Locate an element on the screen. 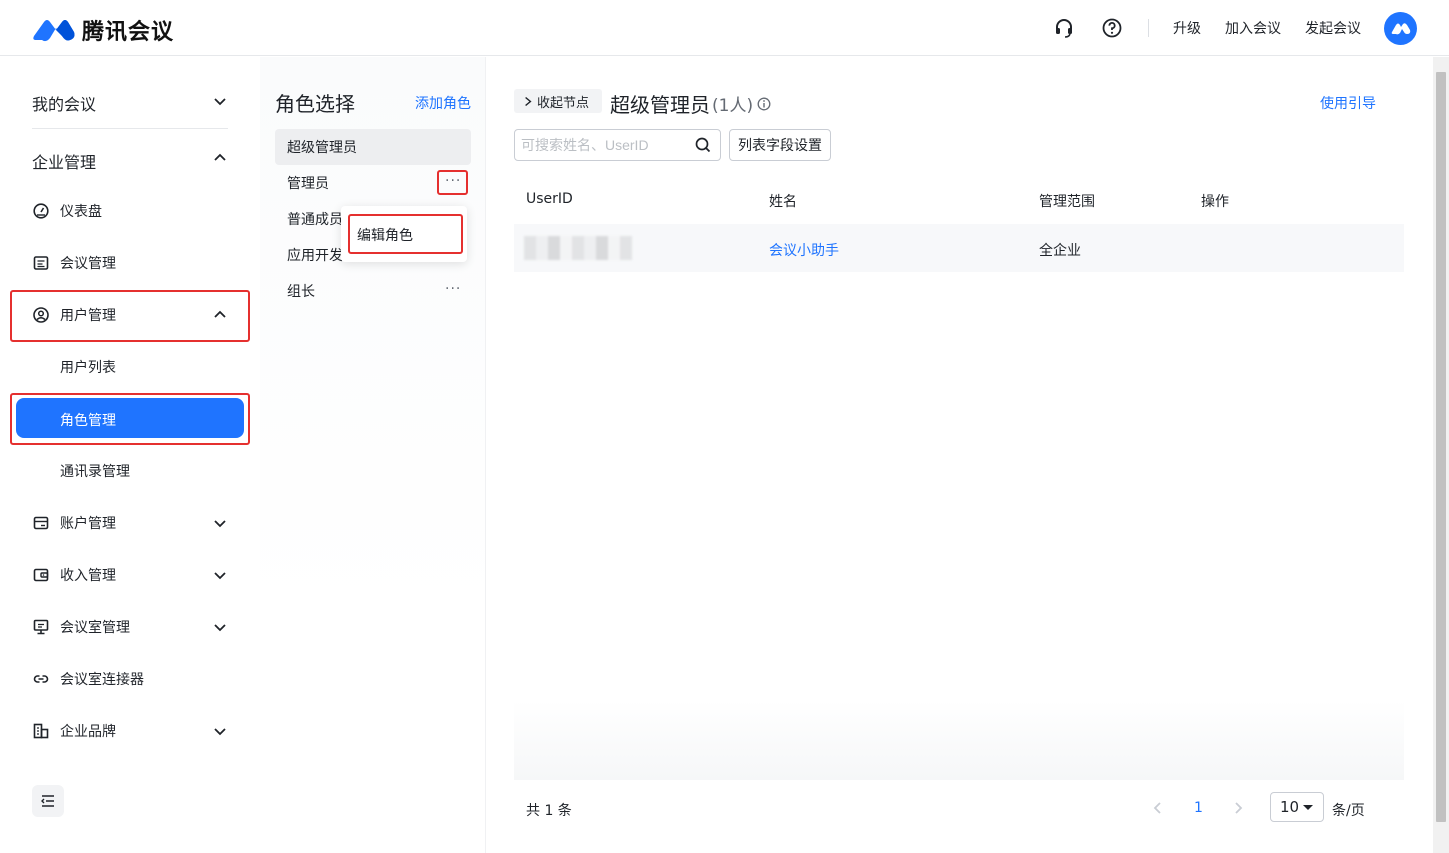  column-header-userid: UserID is located at coordinates (549, 199).